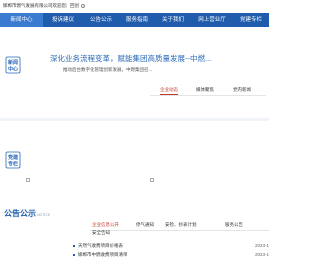 This screenshot has height=260, width=320. What do you see at coordinates (63, 20) in the screenshot?
I see `nav-item-complaints: 投诉建议` at bounding box center [63, 20].